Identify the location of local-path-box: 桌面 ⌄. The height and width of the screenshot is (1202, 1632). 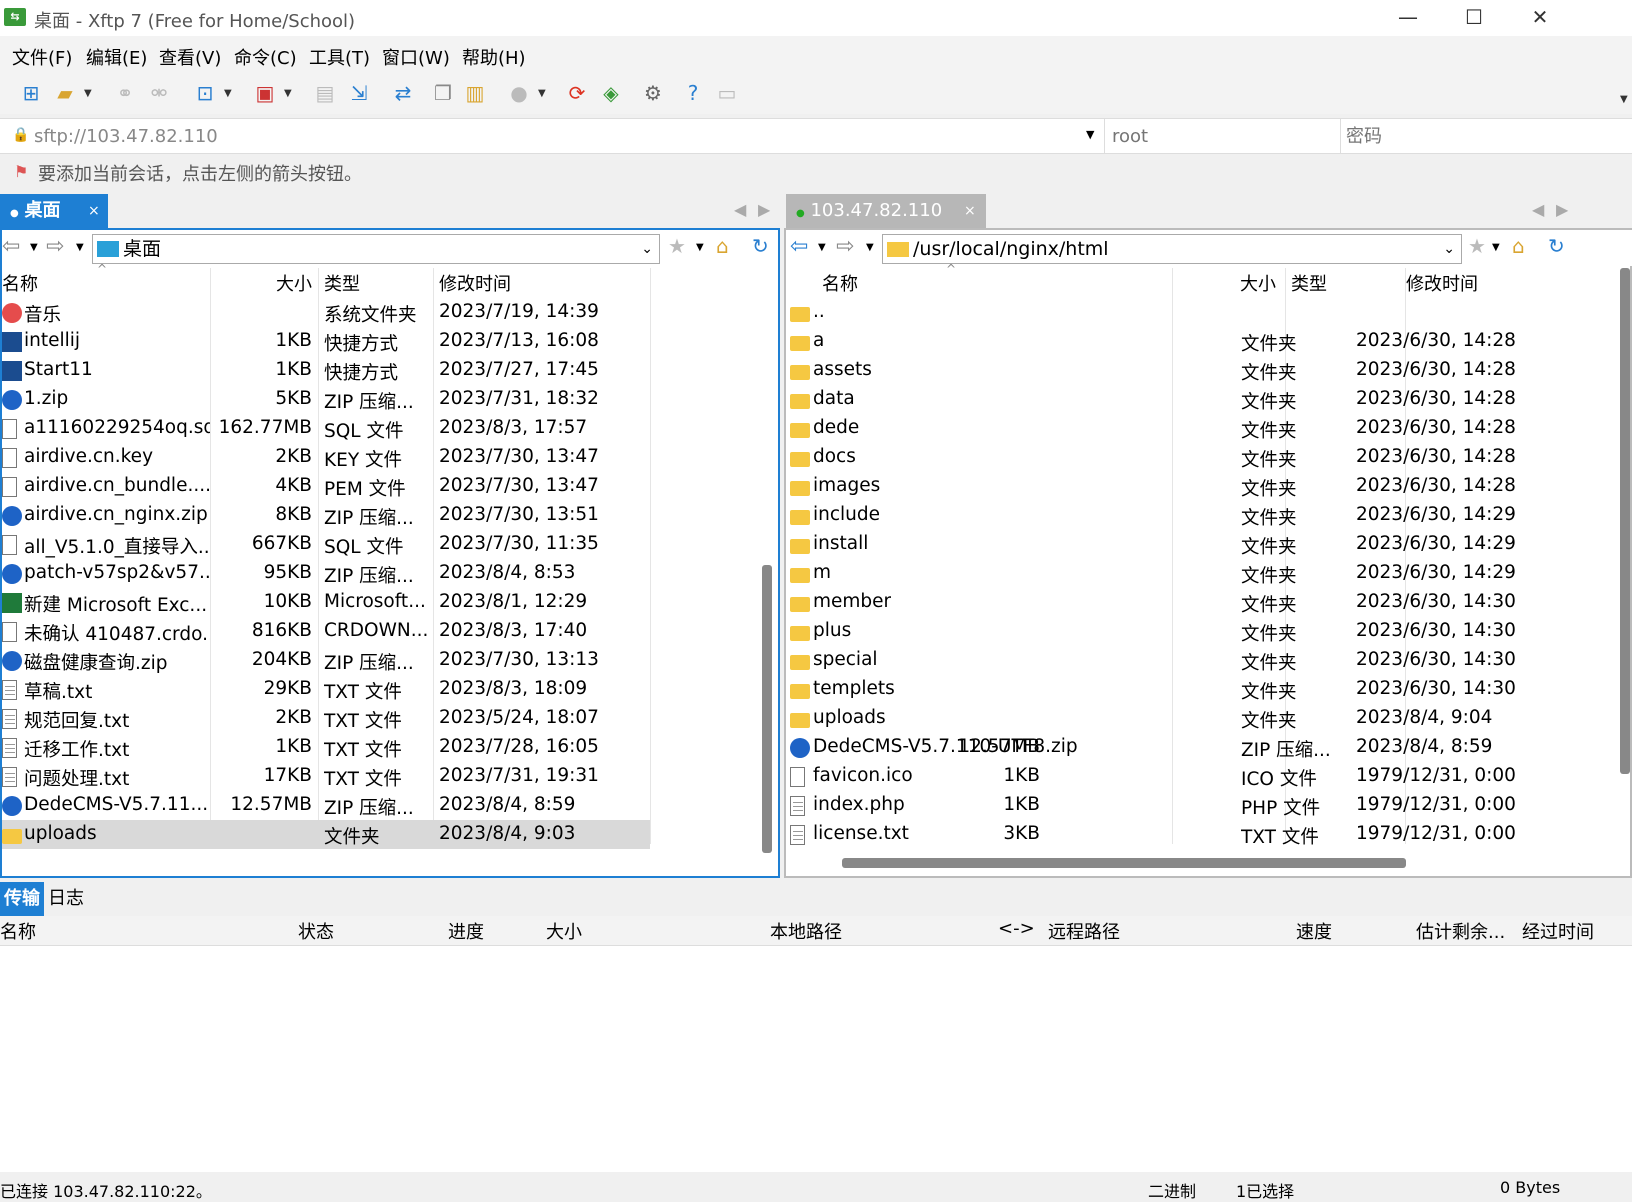
(376, 249).